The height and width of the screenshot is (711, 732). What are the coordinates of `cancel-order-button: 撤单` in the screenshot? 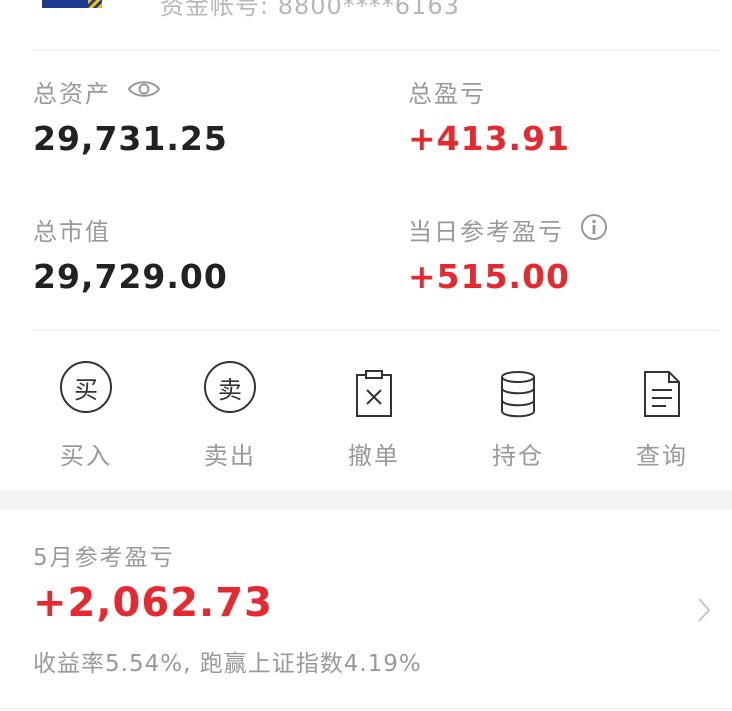 It's located at (374, 410).